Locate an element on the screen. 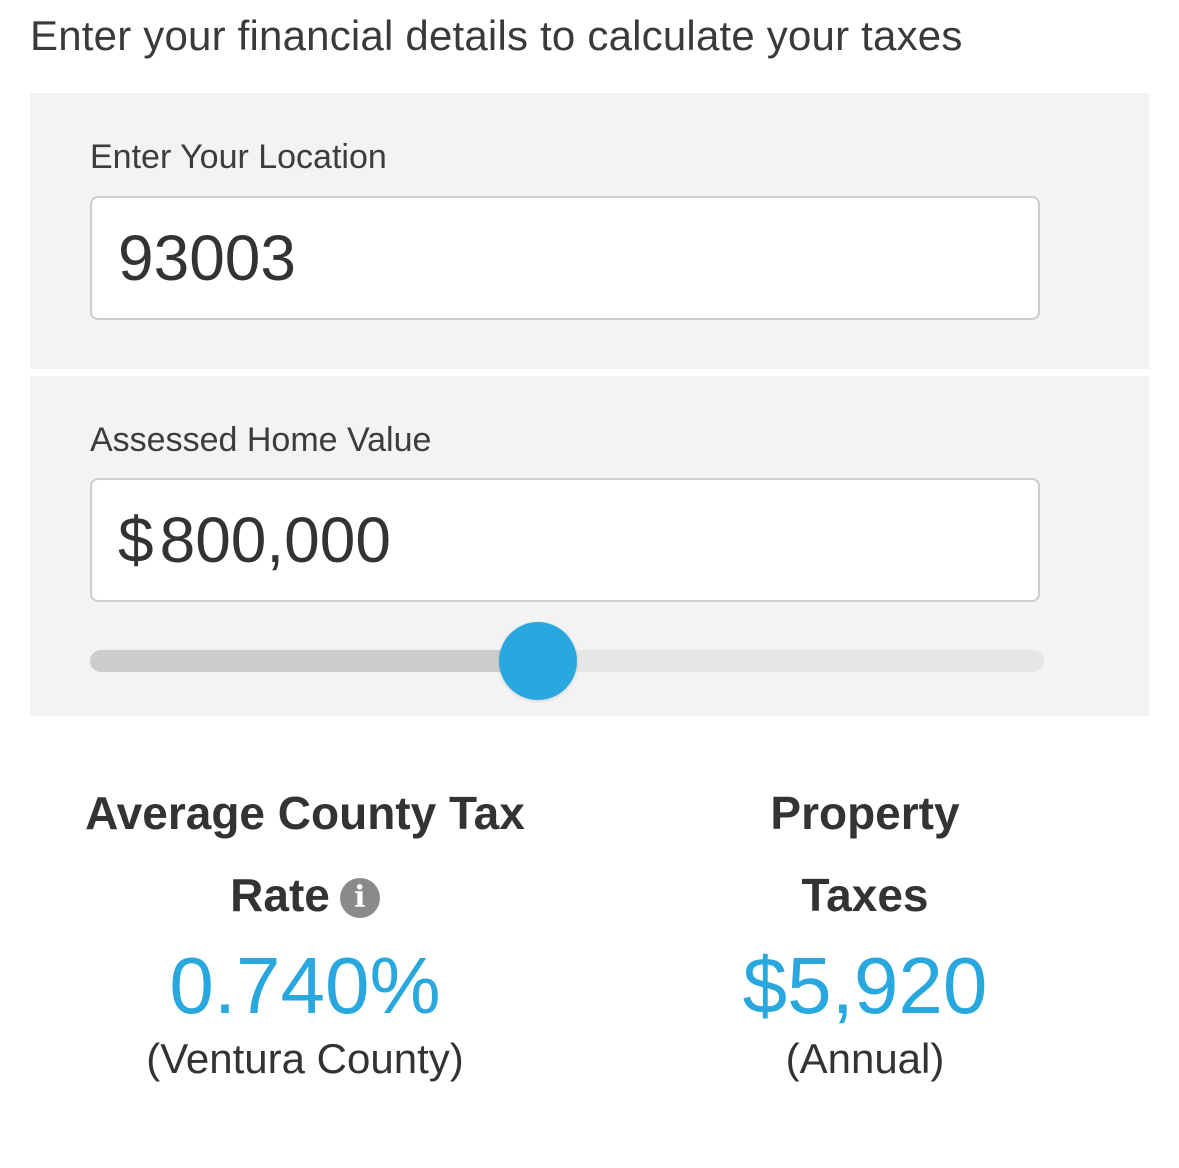 The image size is (1179, 1168). tax-rate-title-line2: Rate is located at coordinates (280, 895).